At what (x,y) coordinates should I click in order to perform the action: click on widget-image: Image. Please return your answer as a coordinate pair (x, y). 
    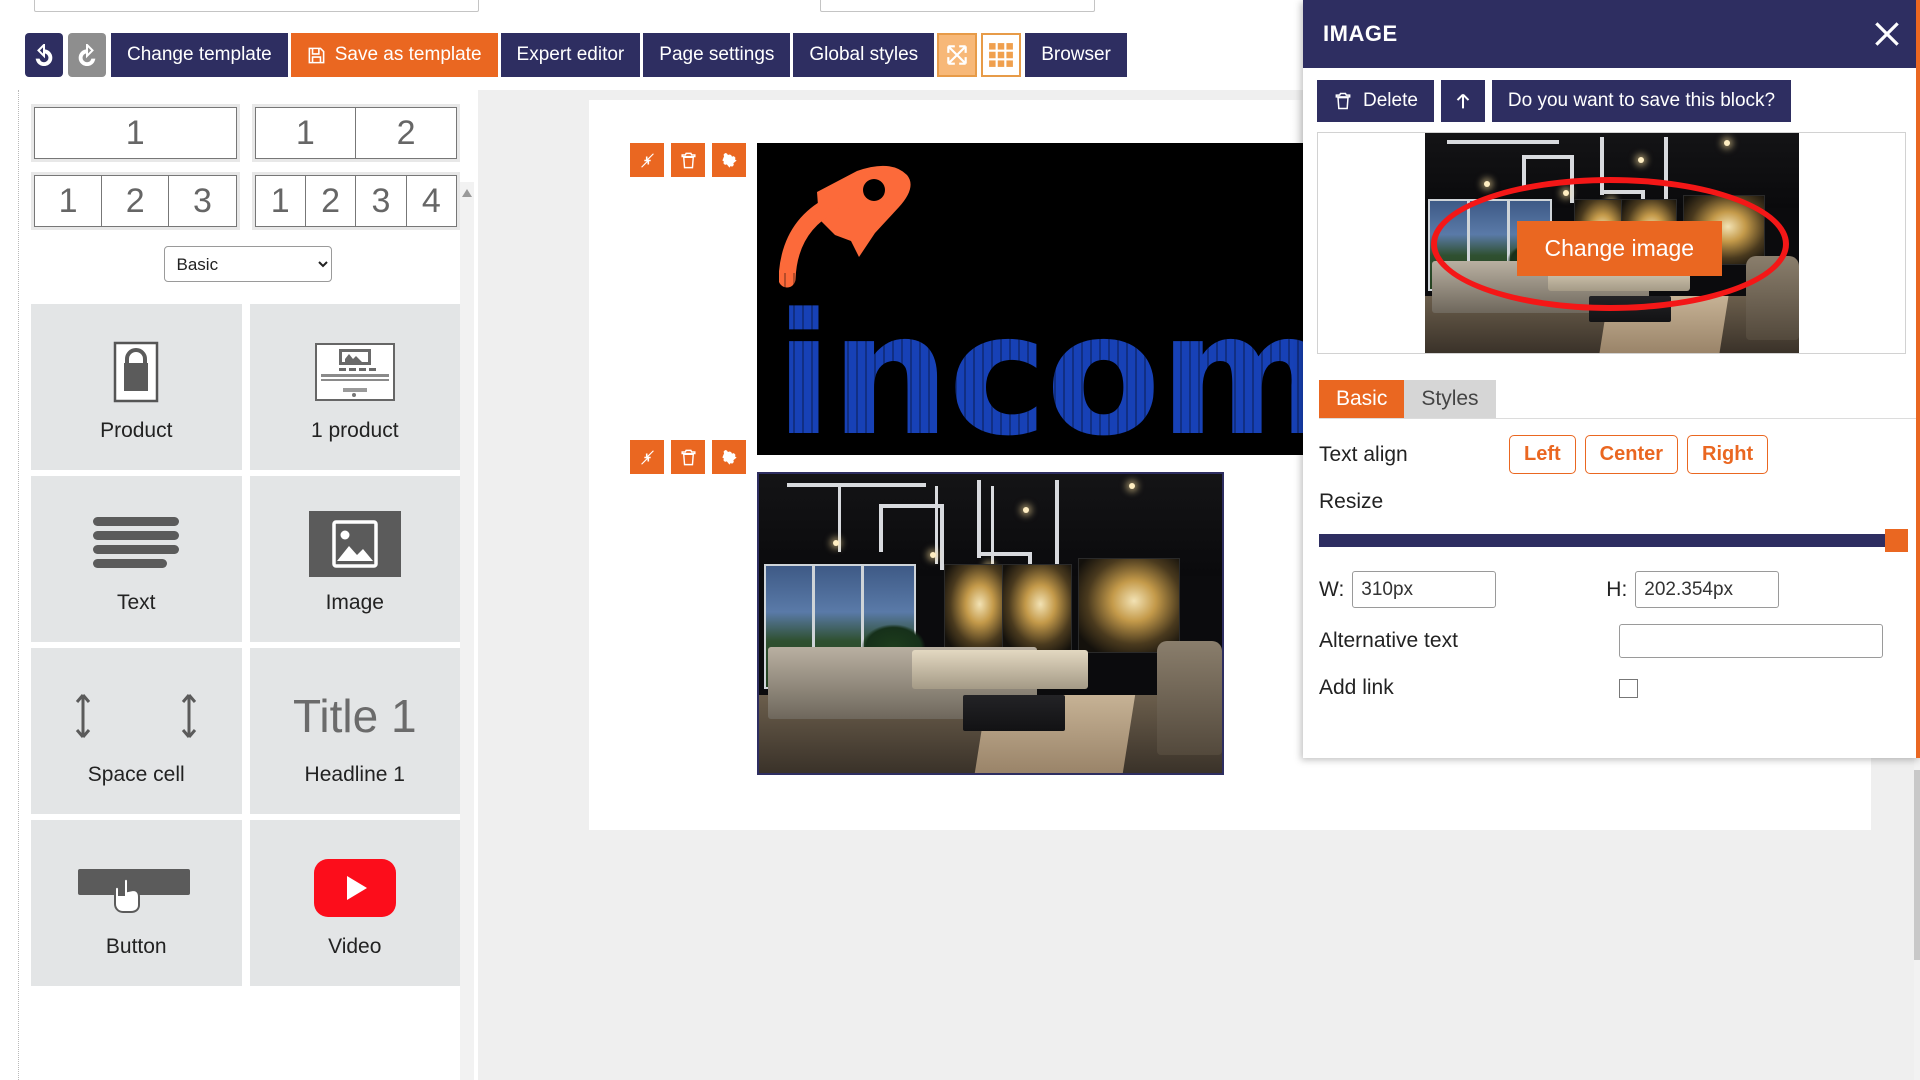
    Looking at the image, I should click on (354, 559).